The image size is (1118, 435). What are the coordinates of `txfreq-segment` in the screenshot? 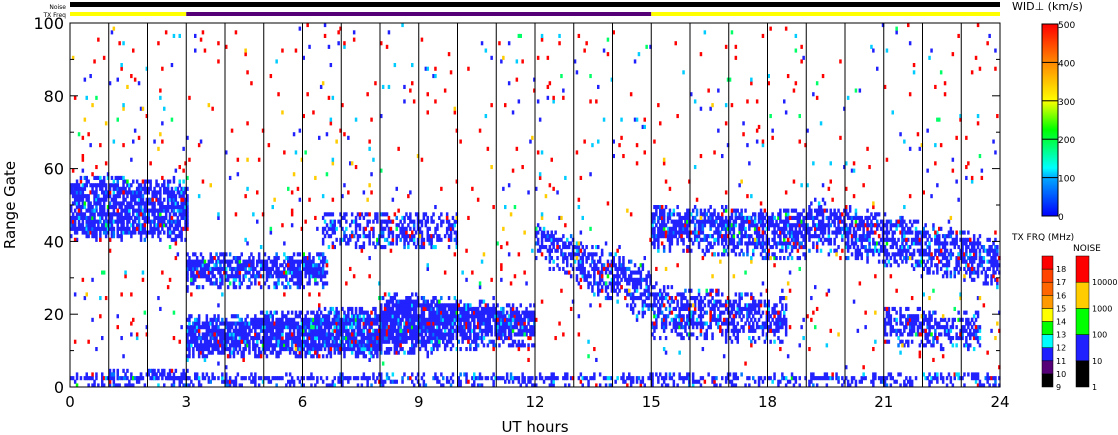 It's located at (419, 14).